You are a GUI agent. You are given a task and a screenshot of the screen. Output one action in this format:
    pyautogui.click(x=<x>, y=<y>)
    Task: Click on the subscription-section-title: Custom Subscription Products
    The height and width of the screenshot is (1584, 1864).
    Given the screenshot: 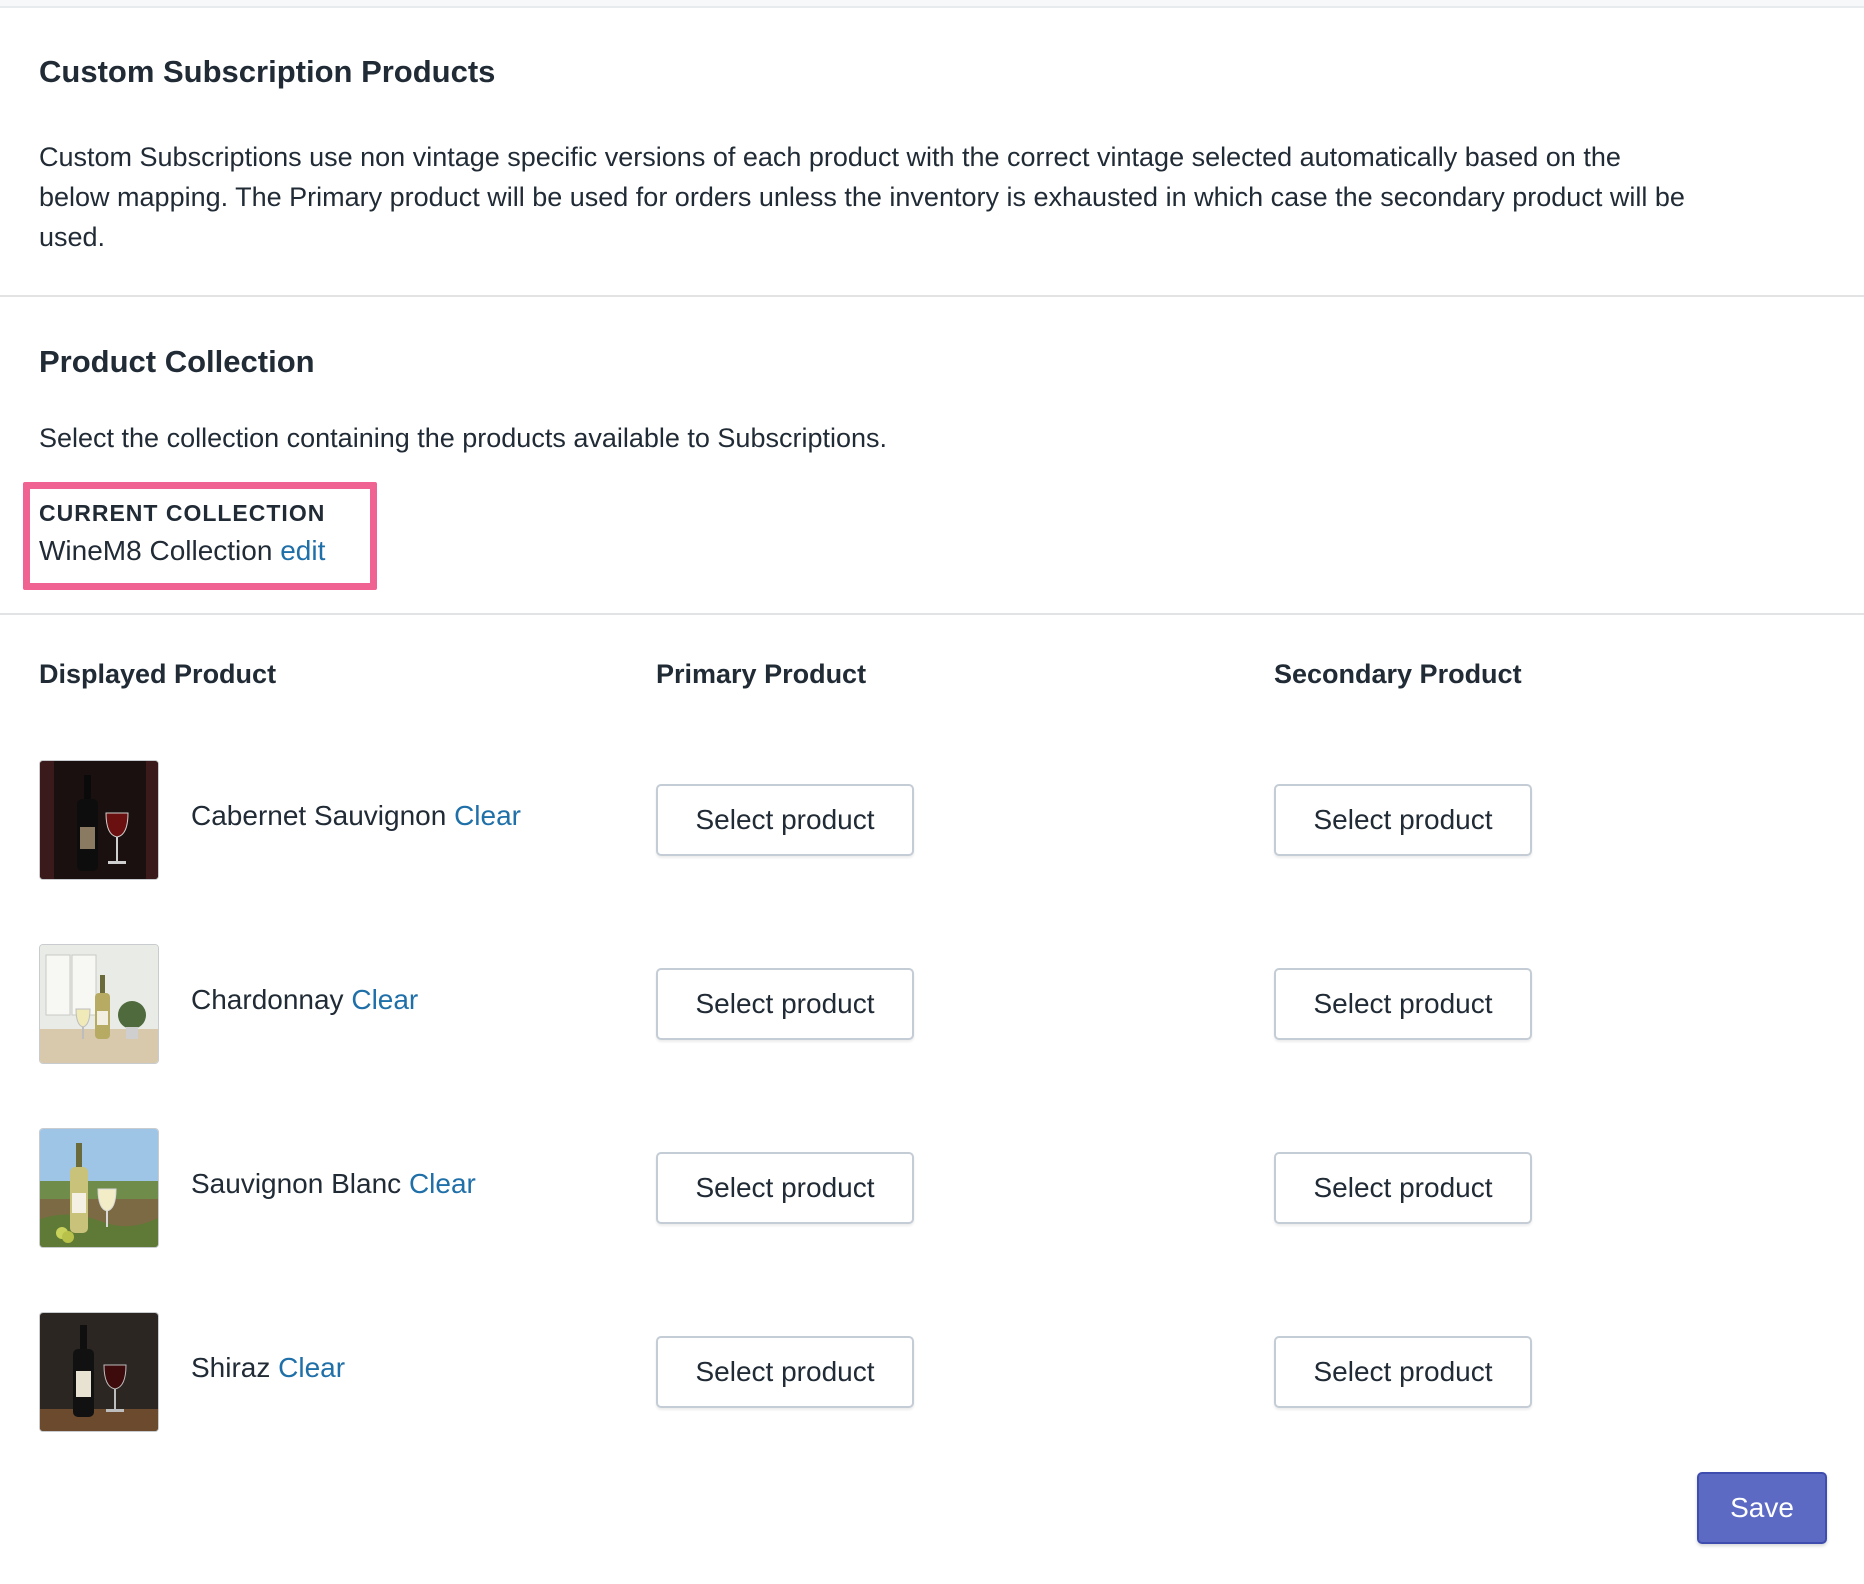 What is the action you would take?
    pyautogui.click(x=267, y=71)
    